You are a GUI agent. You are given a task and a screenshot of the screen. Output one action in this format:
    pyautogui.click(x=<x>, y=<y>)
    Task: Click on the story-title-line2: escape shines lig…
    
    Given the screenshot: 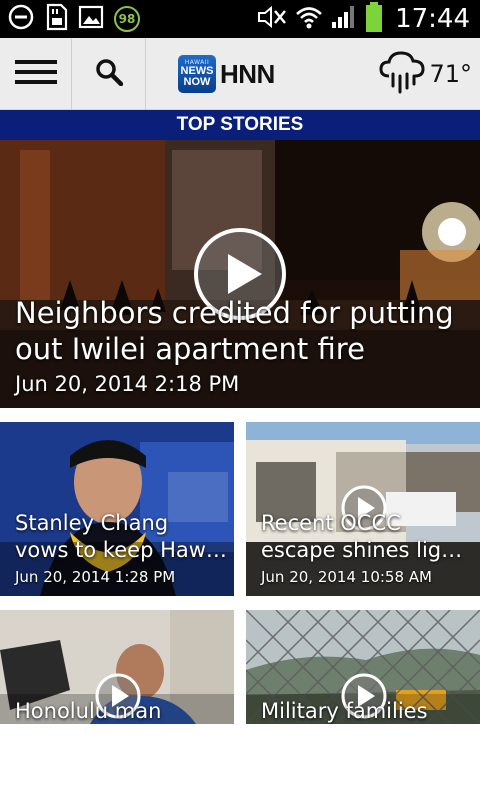 What is the action you would take?
    pyautogui.click(x=362, y=550)
    